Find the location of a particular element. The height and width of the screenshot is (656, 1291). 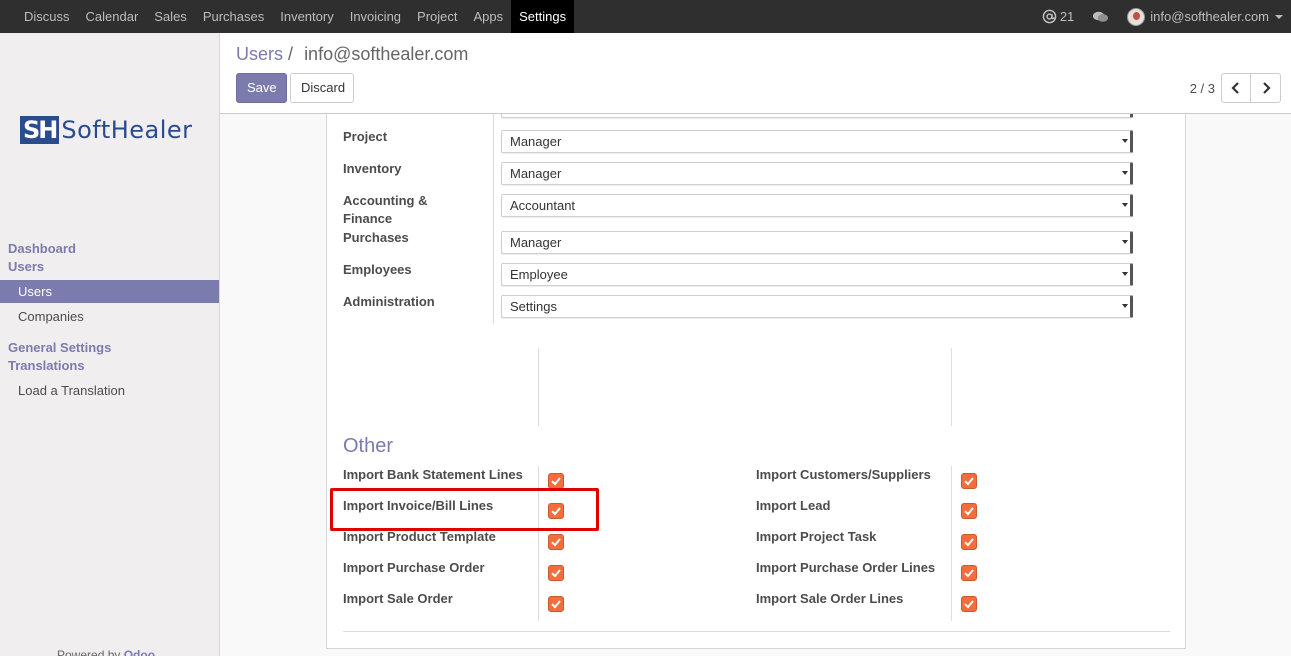

logo-word: SoftHealer is located at coordinates (127, 130).